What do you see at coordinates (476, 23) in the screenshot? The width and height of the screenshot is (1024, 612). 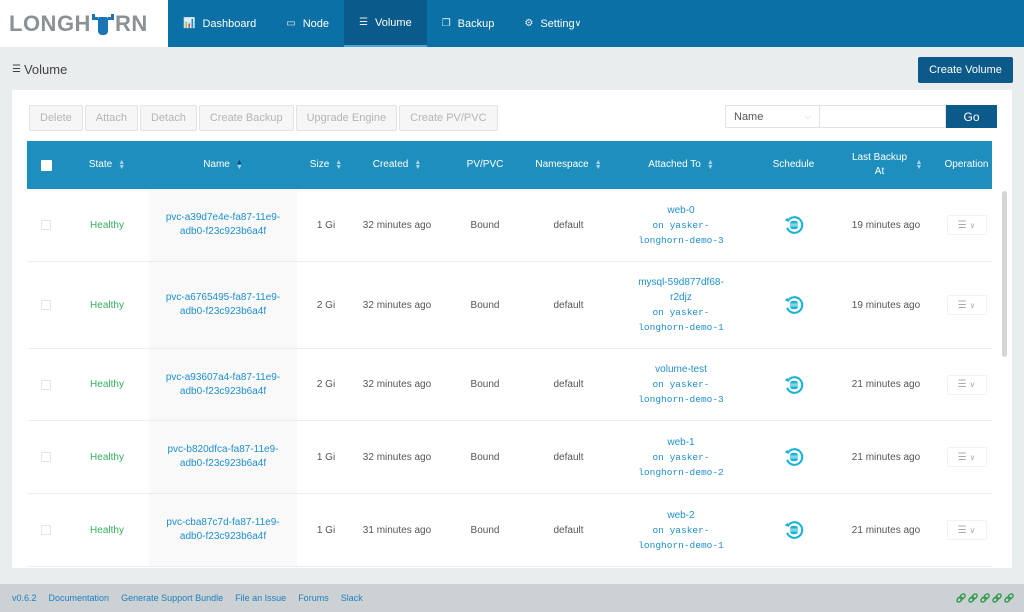 I see `nav-label: Backup` at bounding box center [476, 23].